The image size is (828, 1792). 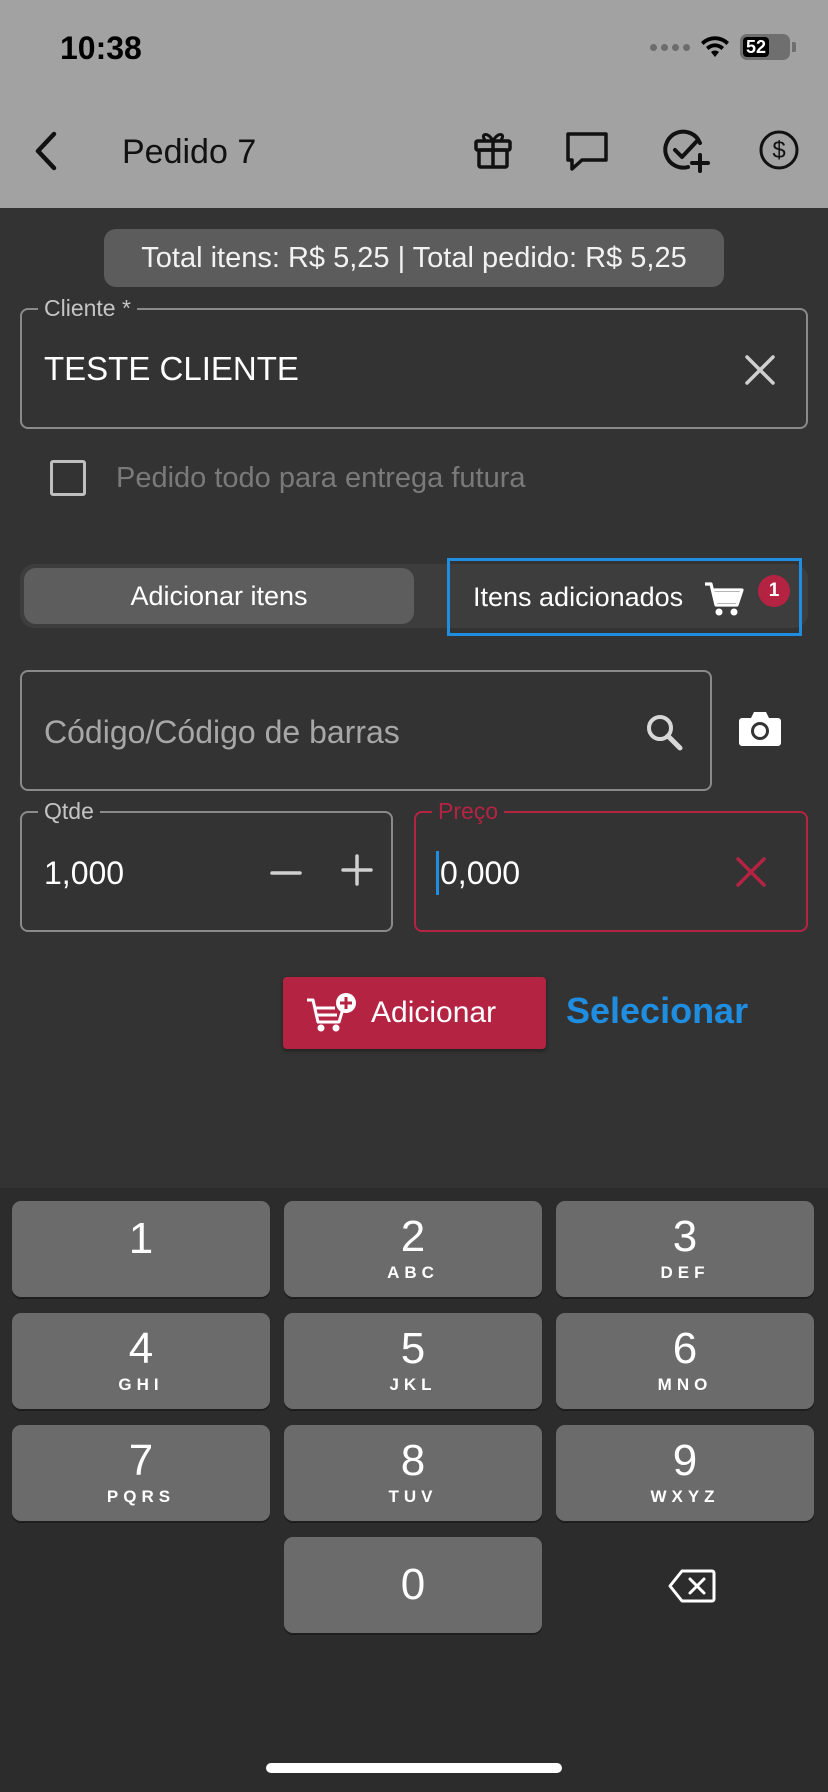 I want to click on key-5: 5 JKL, so click(x=413, y=1361).